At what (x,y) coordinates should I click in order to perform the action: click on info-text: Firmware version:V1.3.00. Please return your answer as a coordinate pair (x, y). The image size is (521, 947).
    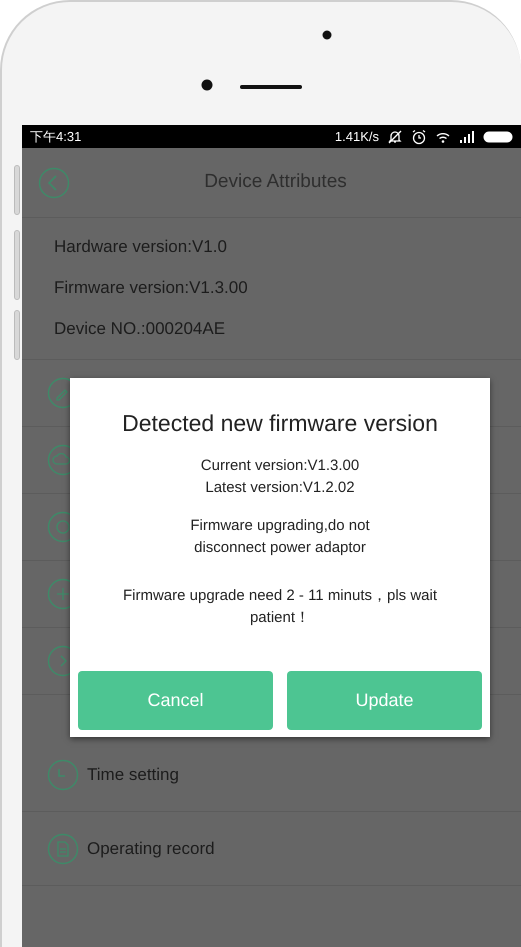
    Looking at the image, I should click on (151, 288).